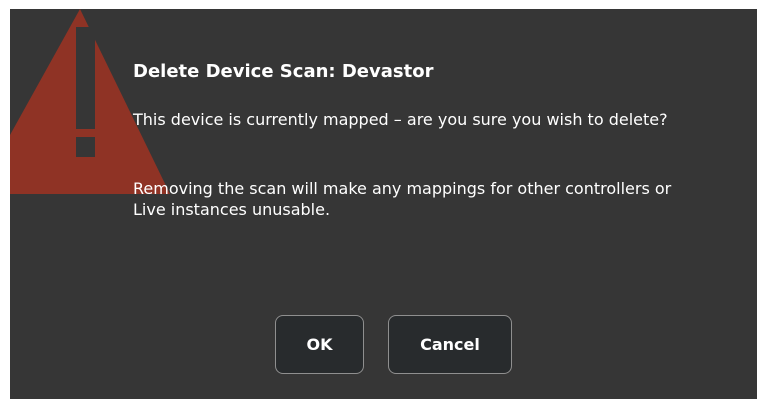 The width and height of the screenshot is (767, 399). What do you see at coordinates (450, 344) in the screenshot?
I see `cancel-button: Cancel` at bounding box center [450, 344].